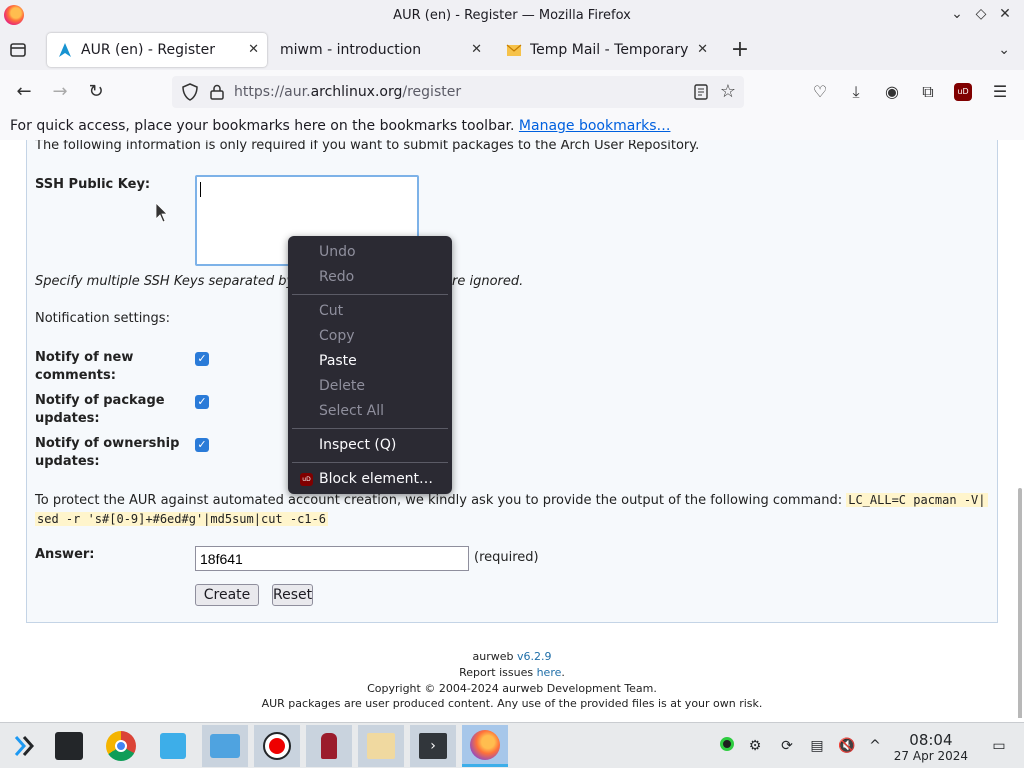  I want to click on kde-connect-icon: ⚙, so click(755, 746).